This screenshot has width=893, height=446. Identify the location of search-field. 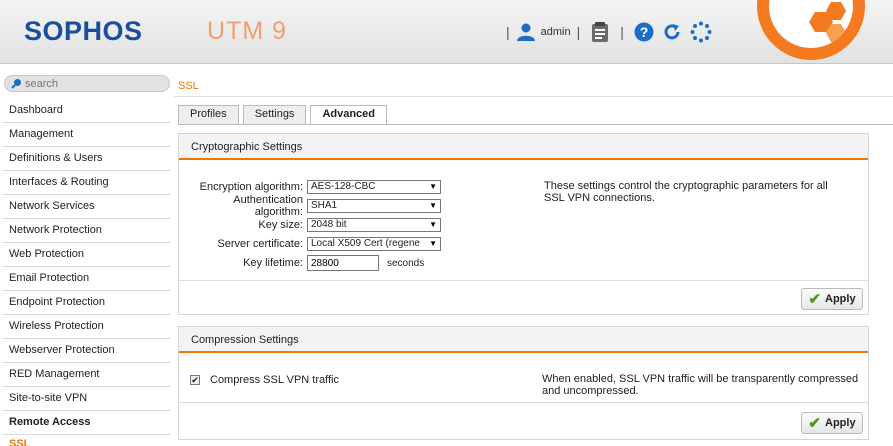
(87, 83).